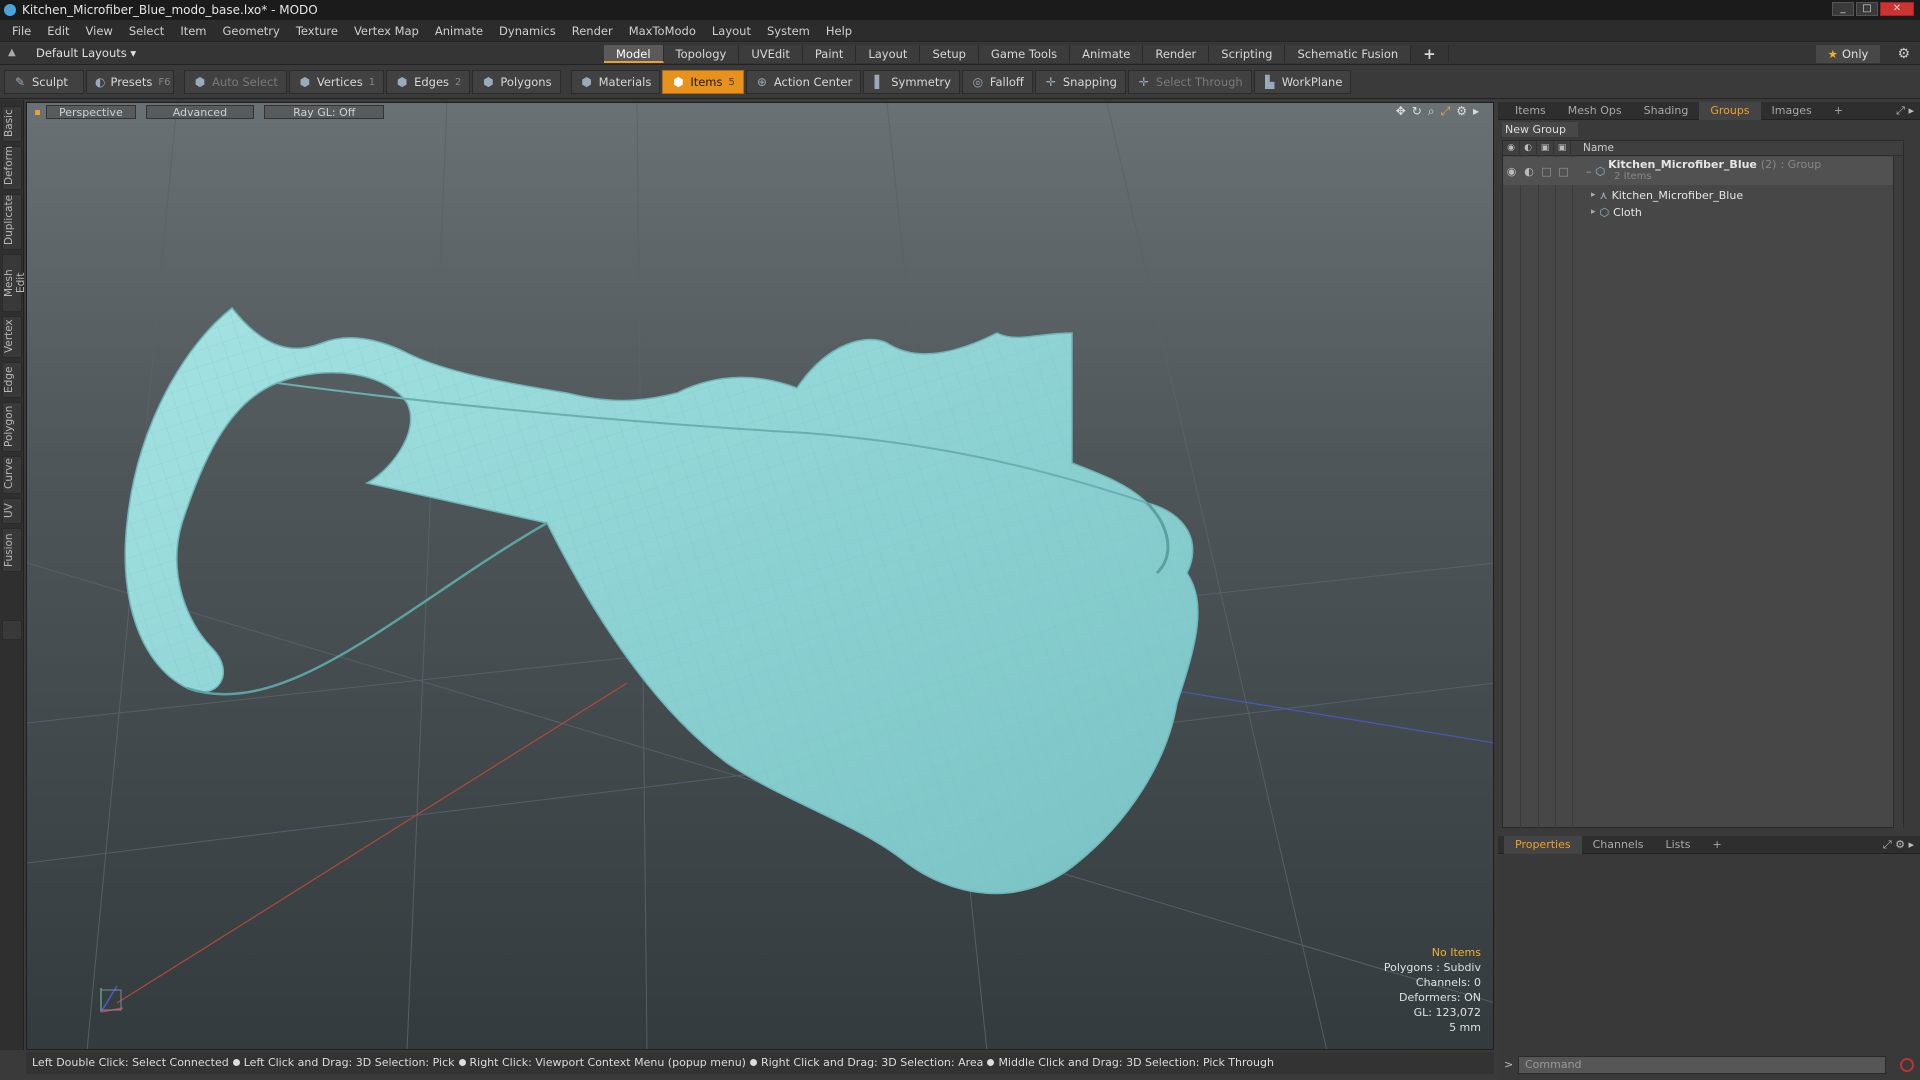 The image size is (1920, 1080). Describe the element at coordinates (1898, 845) in the screenshot. I see `properties-expand-icon: ⤢ ⚙ ▸` at that location.